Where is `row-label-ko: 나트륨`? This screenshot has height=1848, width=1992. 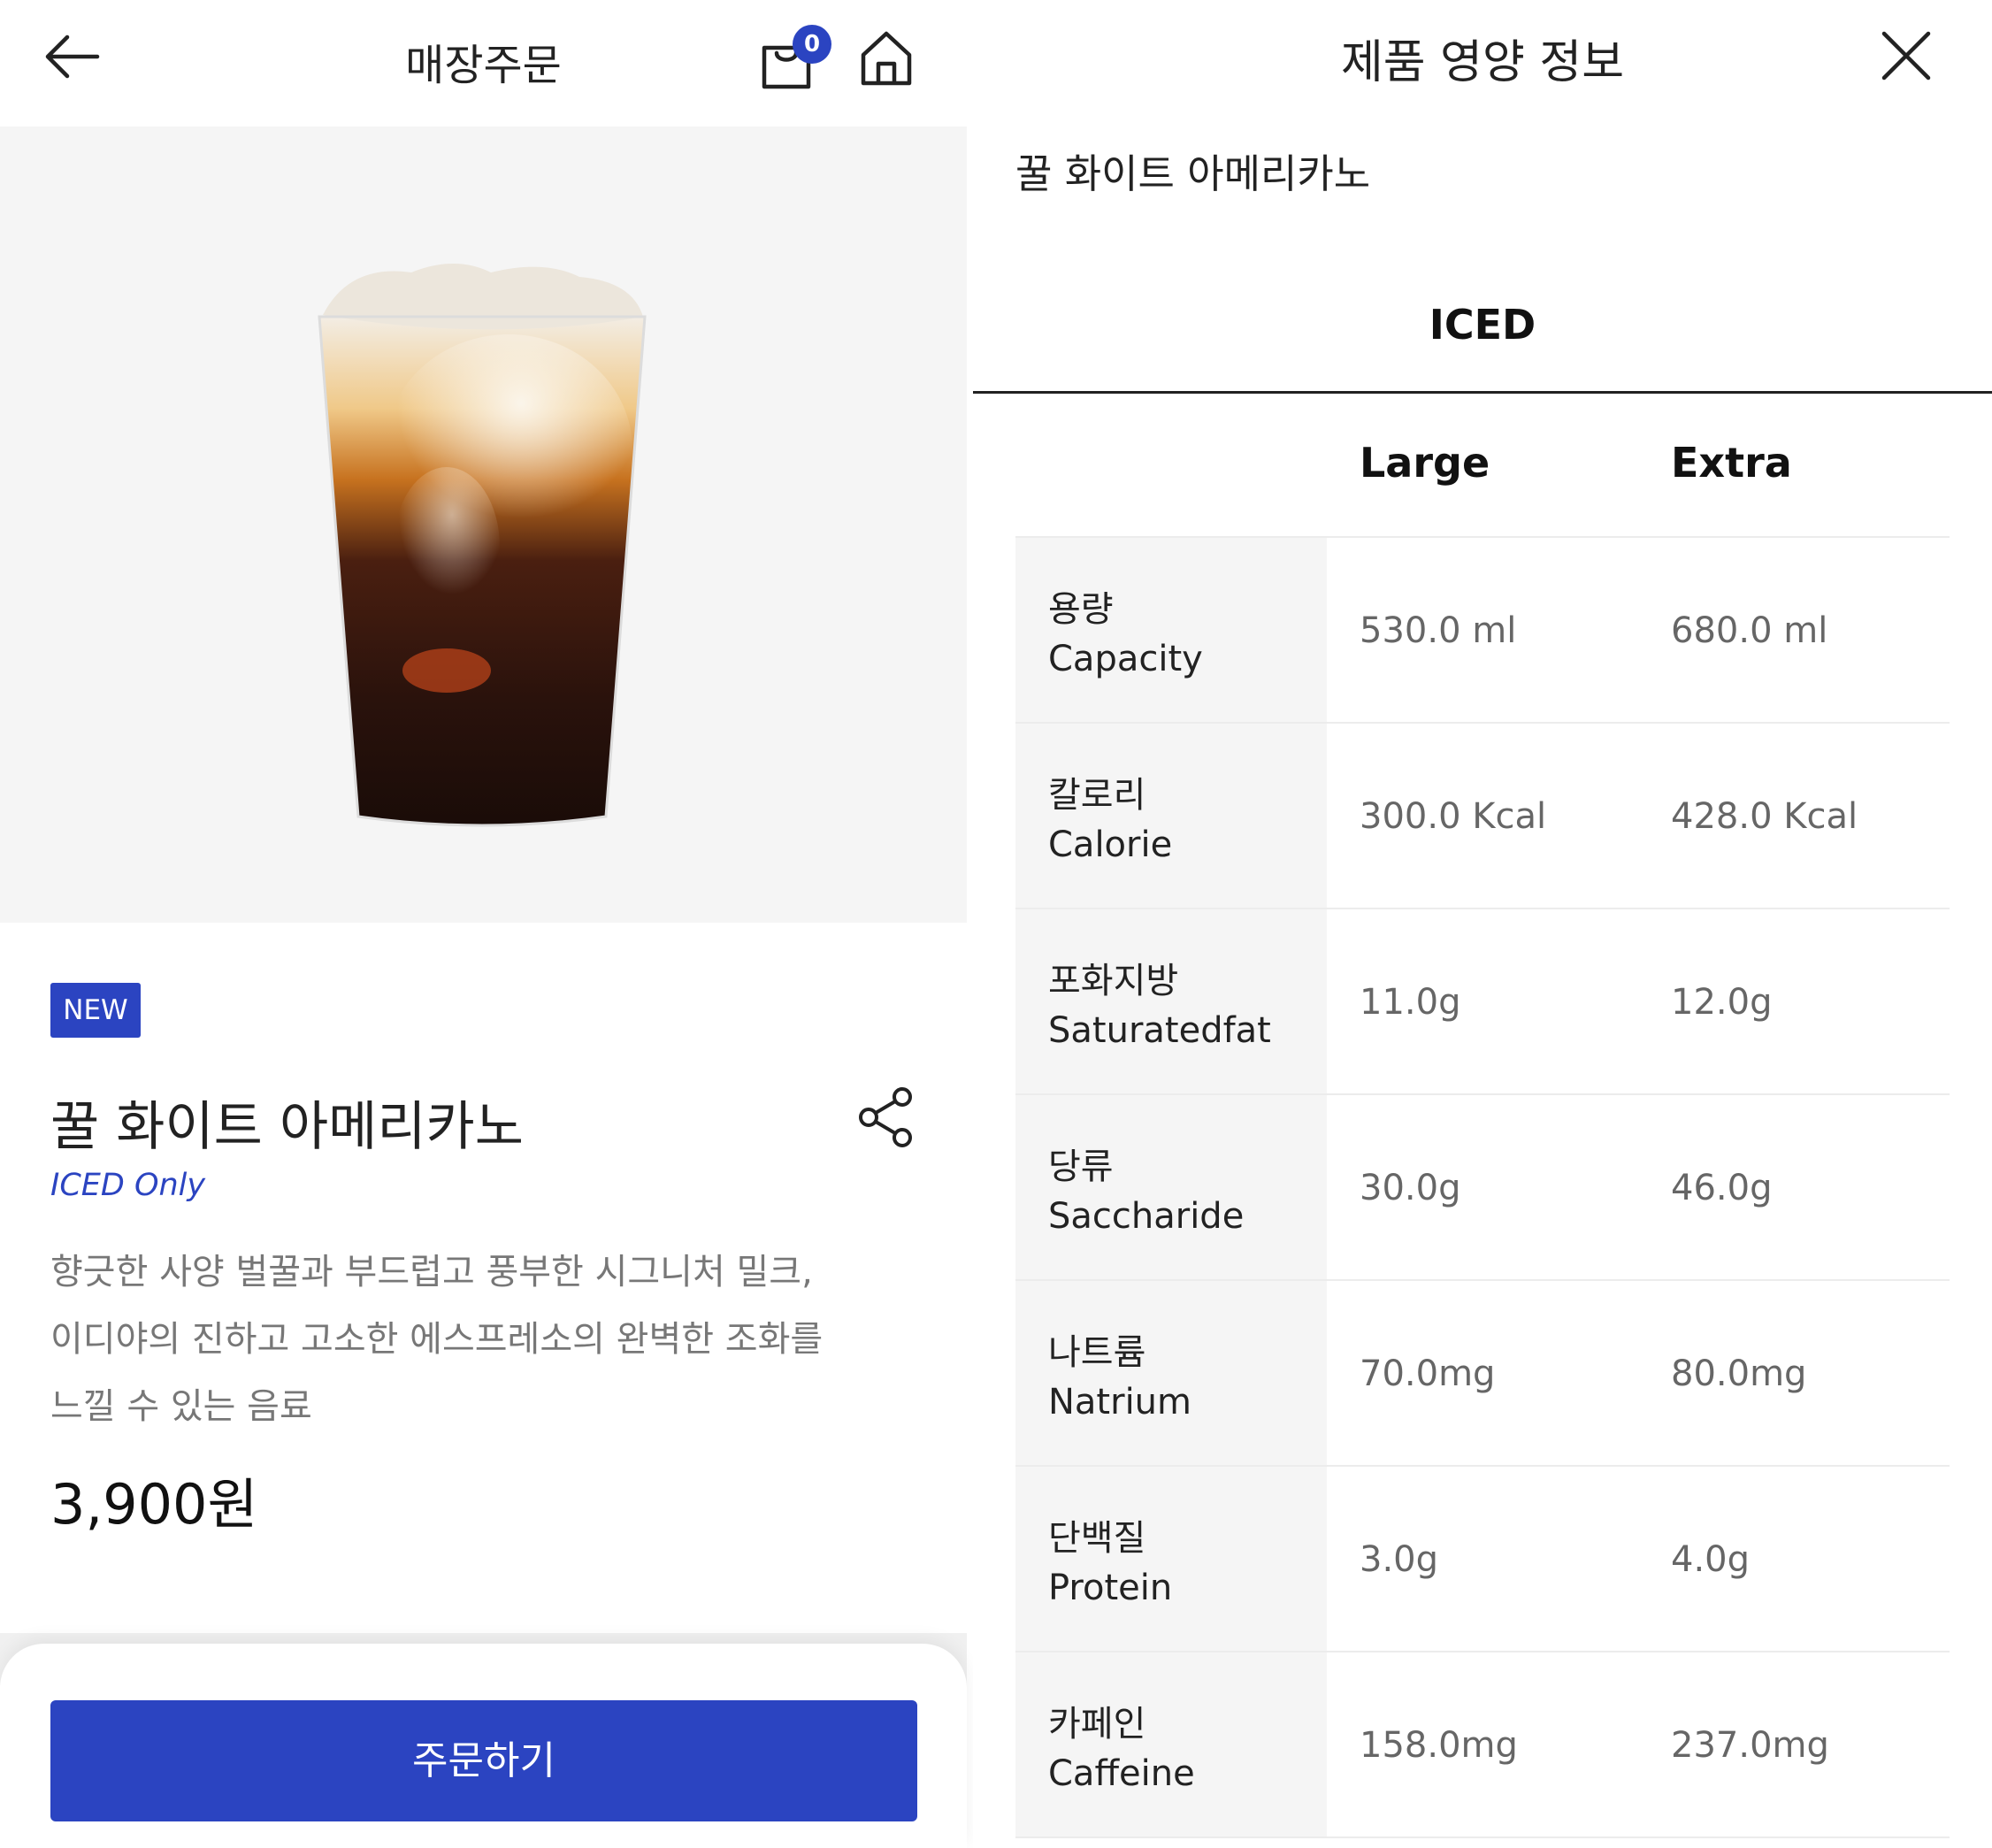 row-label-ko: 나트륨 is located at coordinates (1097, 1352).